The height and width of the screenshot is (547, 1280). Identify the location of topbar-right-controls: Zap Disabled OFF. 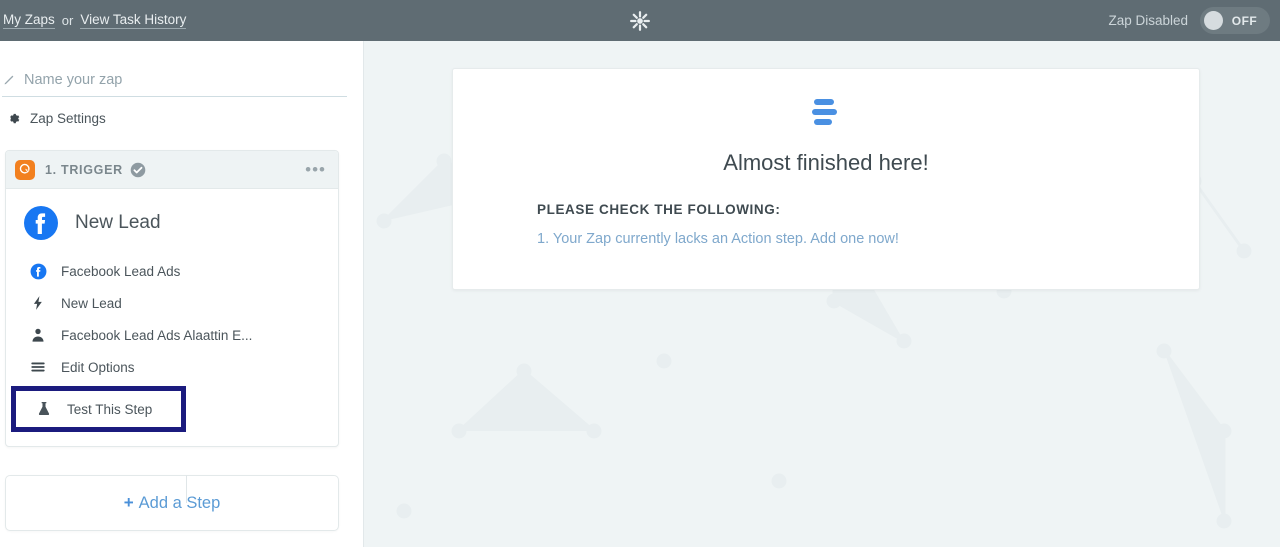
(1189, 20).